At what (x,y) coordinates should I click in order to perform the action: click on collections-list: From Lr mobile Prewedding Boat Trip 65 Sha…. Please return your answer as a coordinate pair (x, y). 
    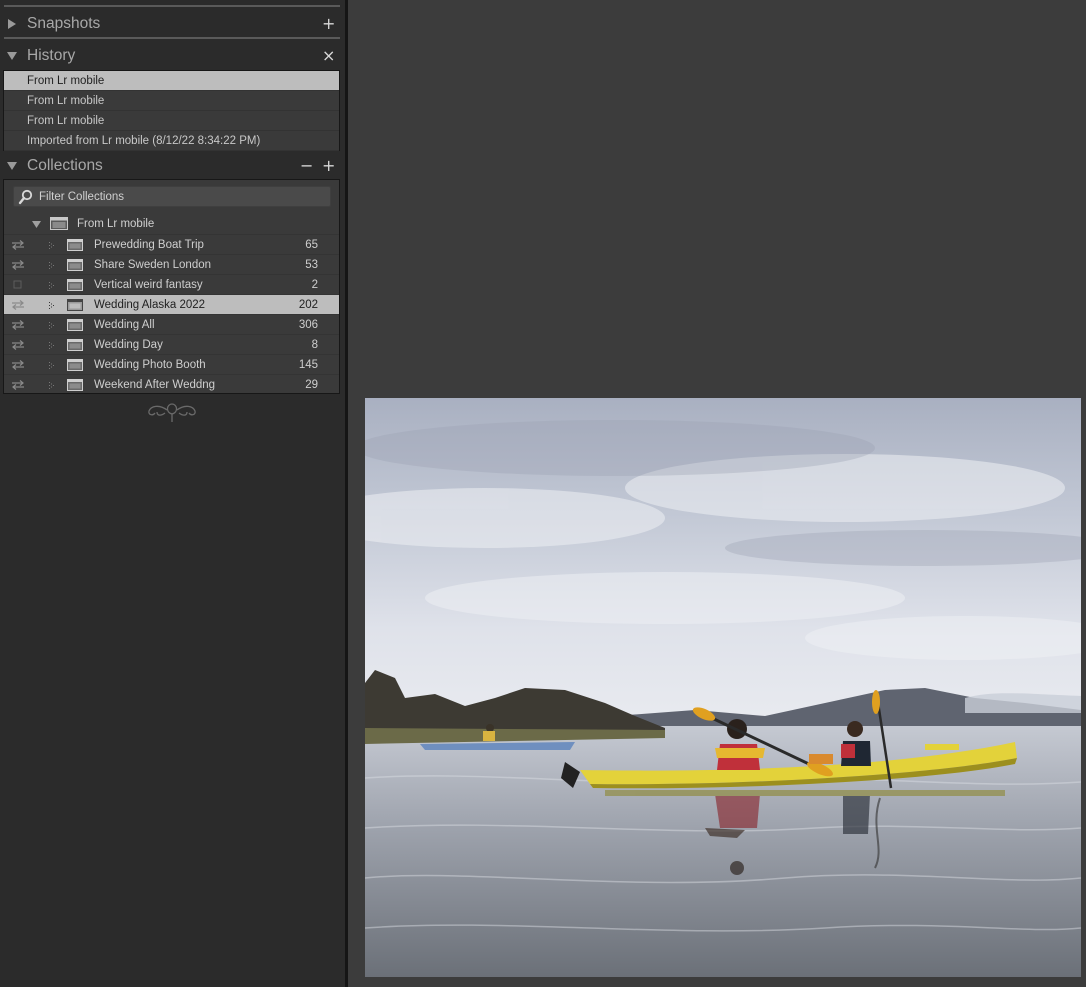
    Looking at the image, I should click on (171, 286).